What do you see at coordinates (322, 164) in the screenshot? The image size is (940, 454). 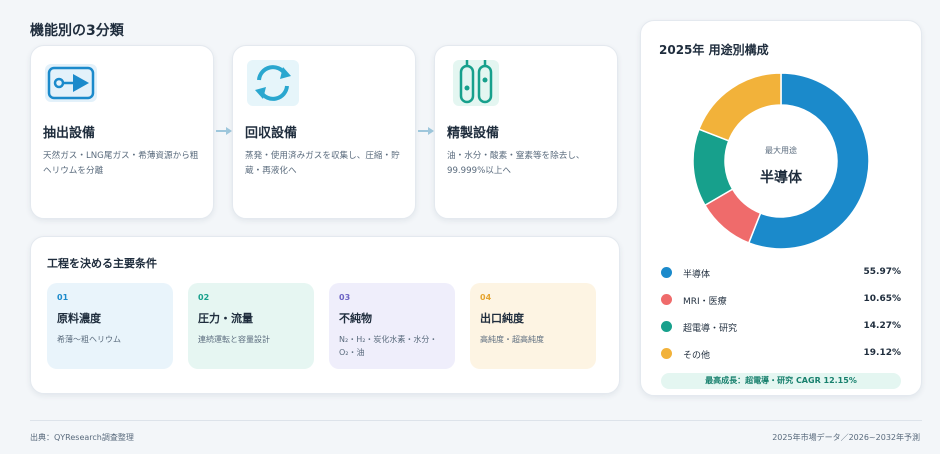 I see `function-desc: 蒸発・使用済みガスを収集し、圧縮・貯蔵・再液化へ` at bounding box center [322, 164].